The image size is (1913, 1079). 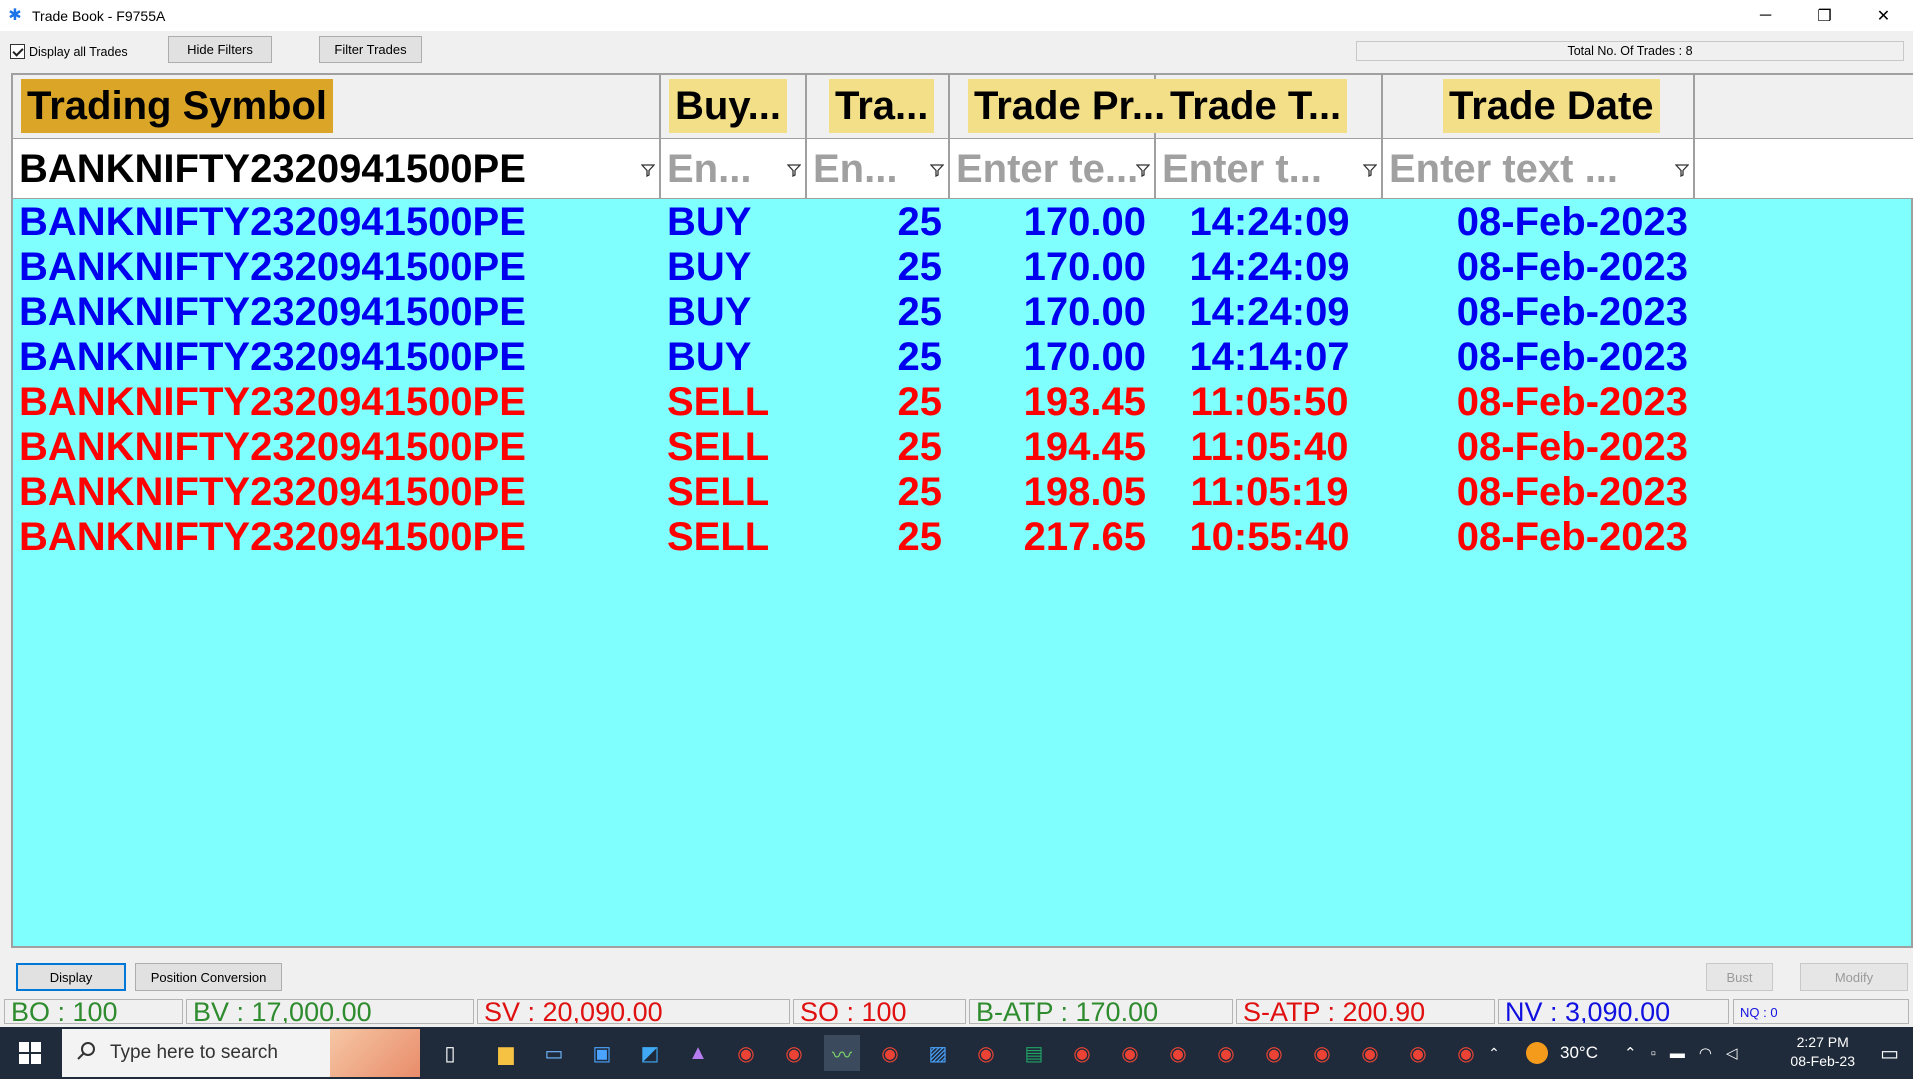 What do you see at coordinates (1889, 1053) in the screenshot?
I see `notification-icon: ▭` at bounding box center [1889, 1053].